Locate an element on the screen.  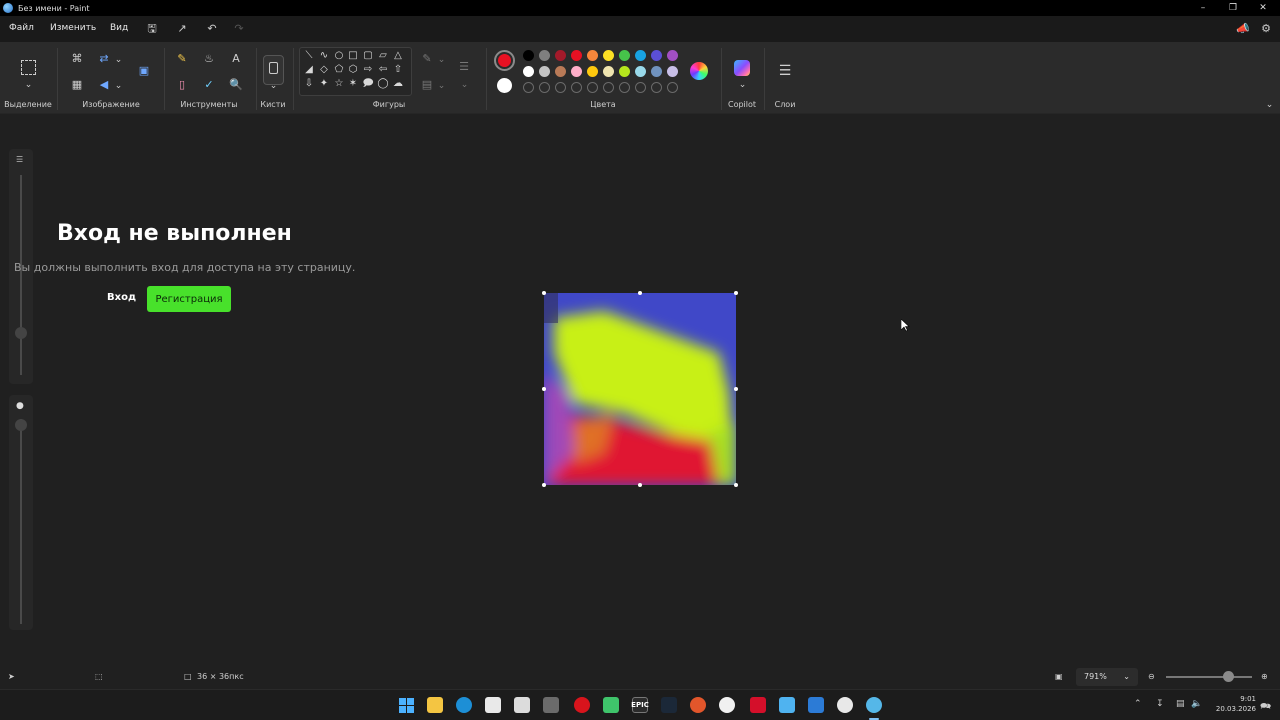
restore-button: ❐ is located at coordinates (1233, 8).